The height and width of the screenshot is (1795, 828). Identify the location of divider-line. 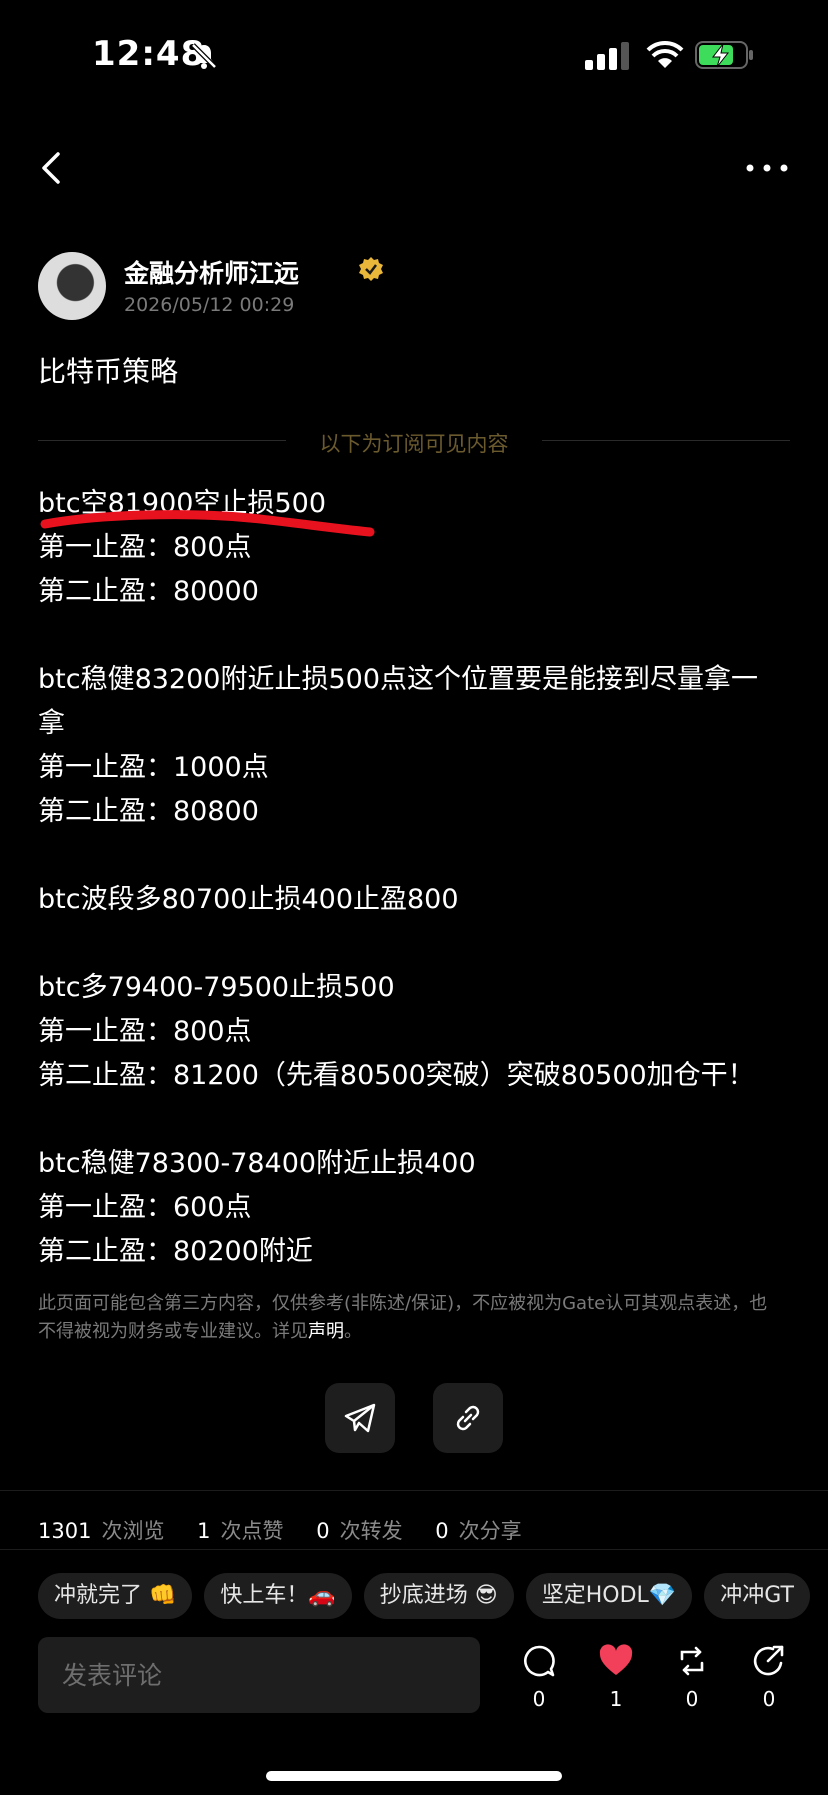
(666, 440).